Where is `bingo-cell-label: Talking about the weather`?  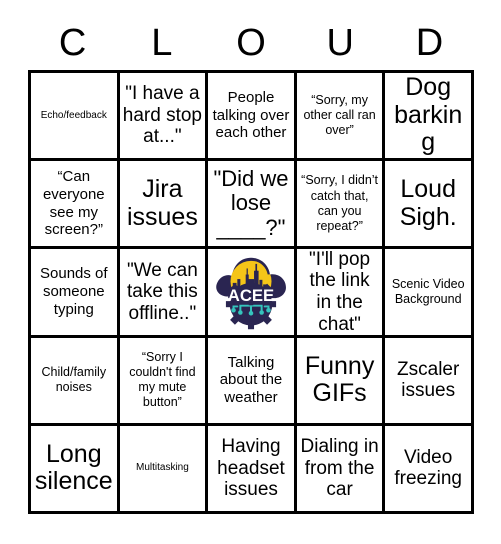 bingo-cell-label: Talking about the weather is located at coordinates (251, 380).